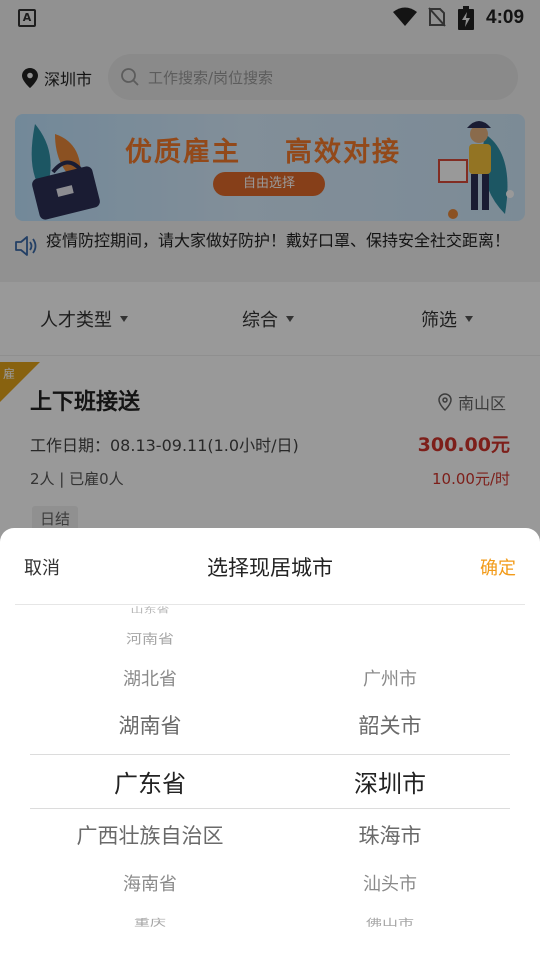  Describe the element at coordinates (150, 883) in the screenshot. I see `province-option: 海南省` at that location.